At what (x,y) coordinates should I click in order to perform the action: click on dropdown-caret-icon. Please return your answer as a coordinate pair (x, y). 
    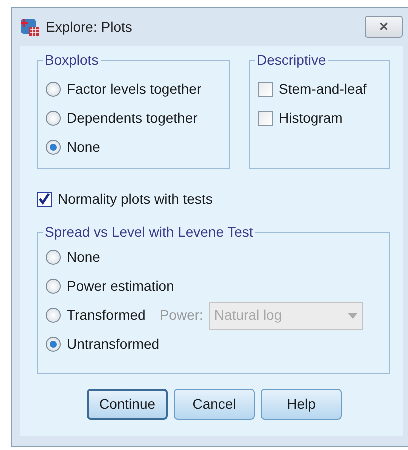
    Looking at the image, I should click on (353, 315).